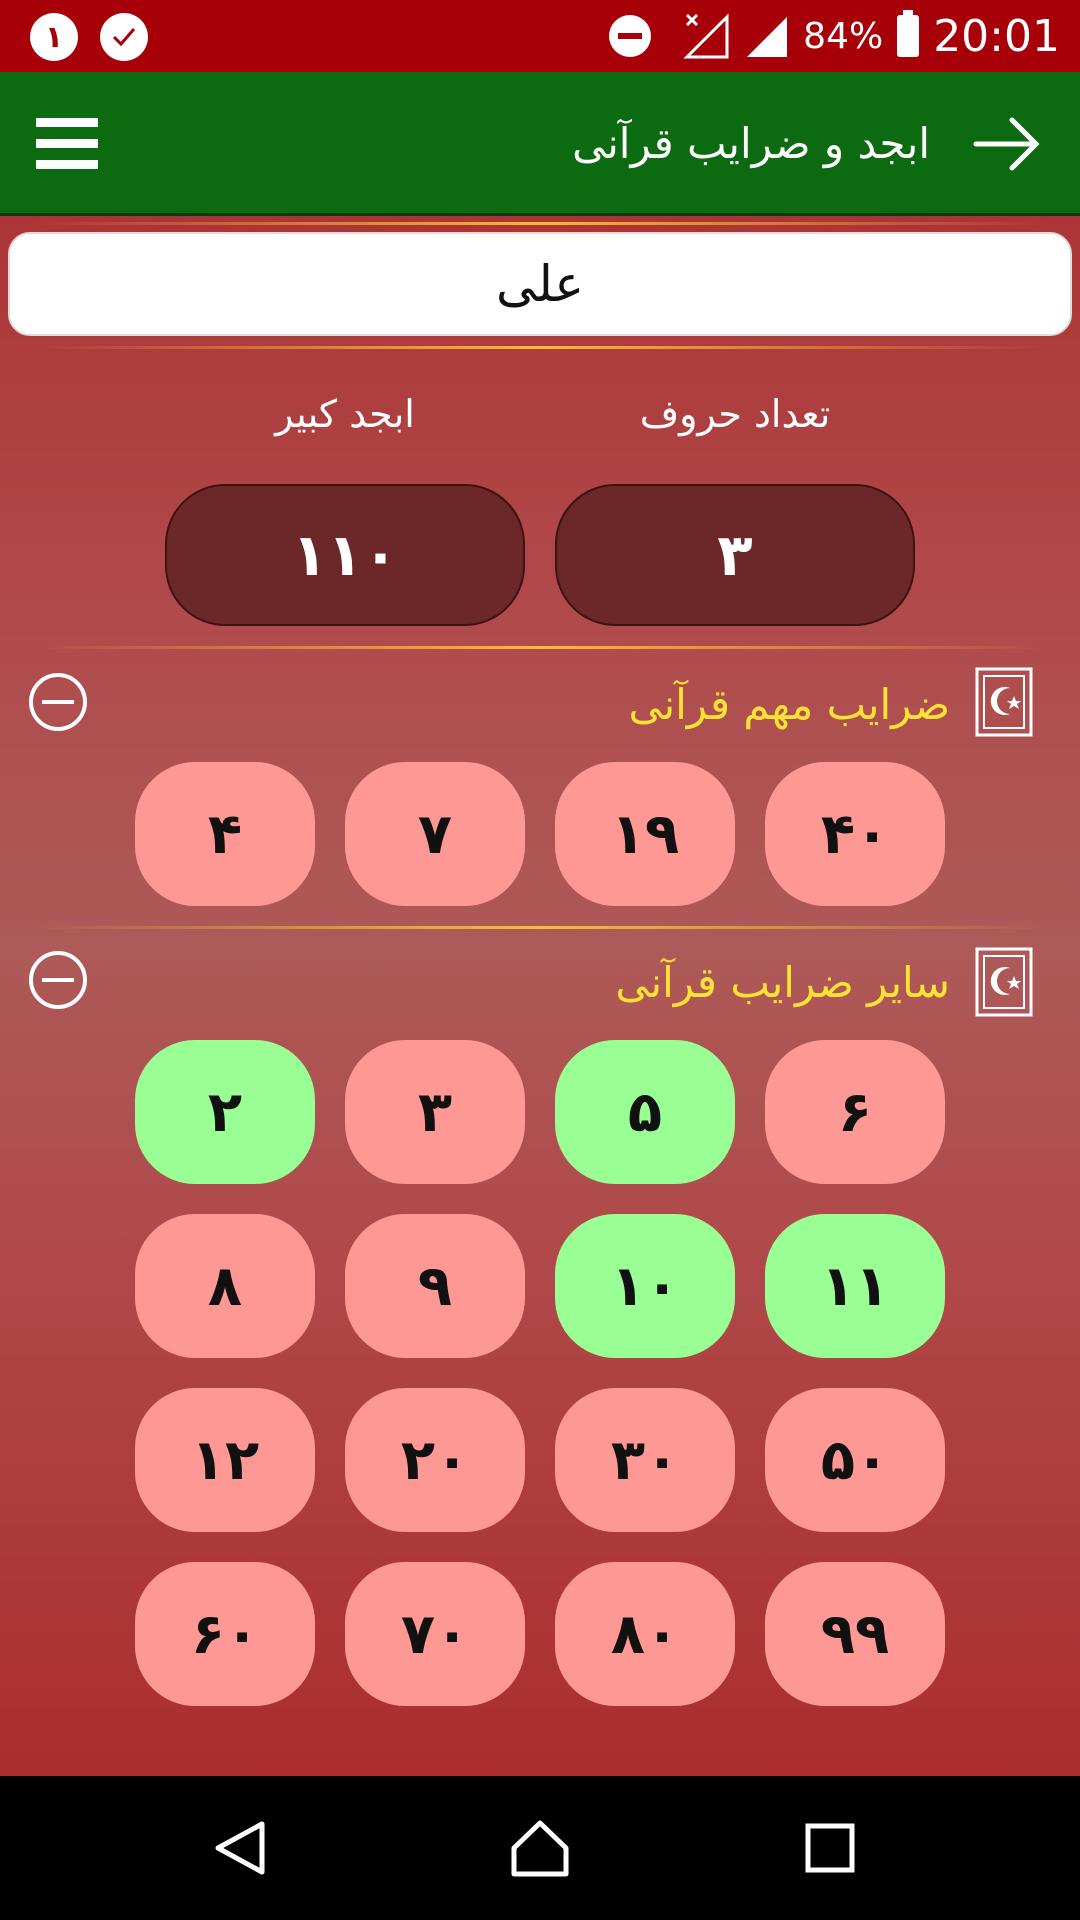 This screenshot has height=1920, width=1080. Describe the element at coordinates (645, 1634) in the screenshot. I see `coefficient-button: ۸۰` at that location.